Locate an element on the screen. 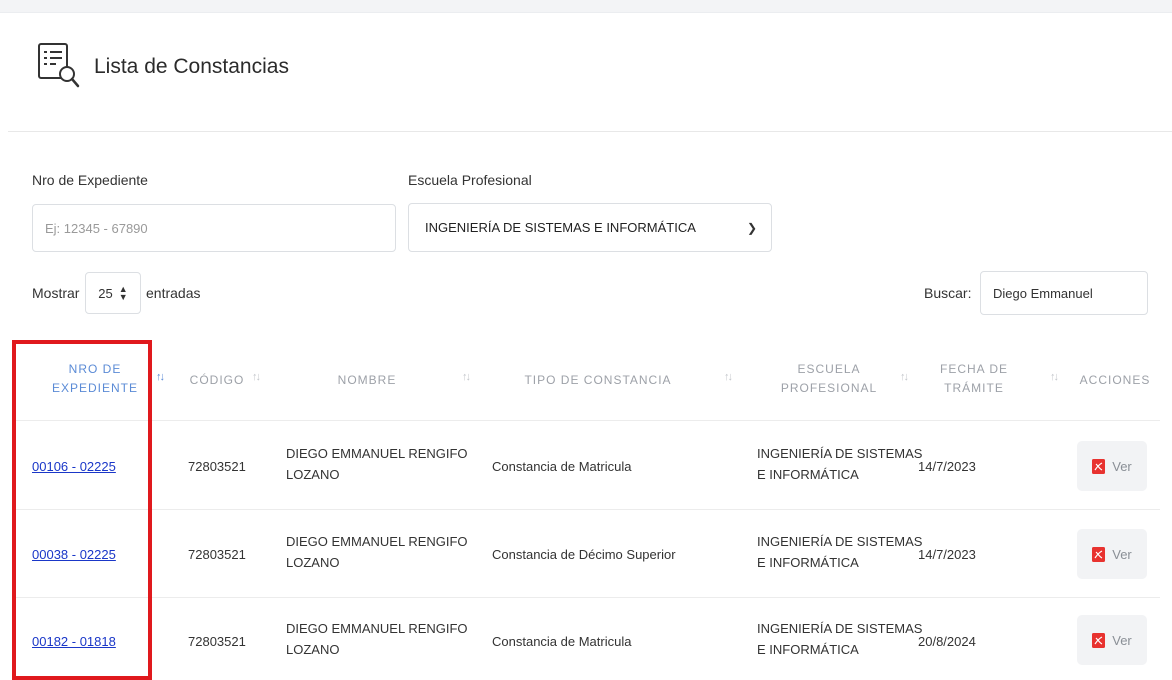 This screenshot has width=1172, height=680. expediente-input is located at coordinates (214, 228).